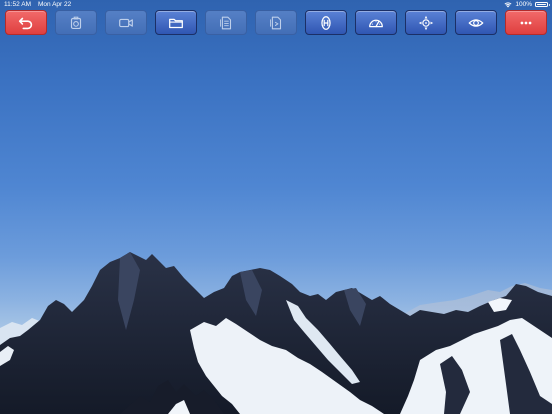  I want to click on status-right: 100%, so click(527, 4).